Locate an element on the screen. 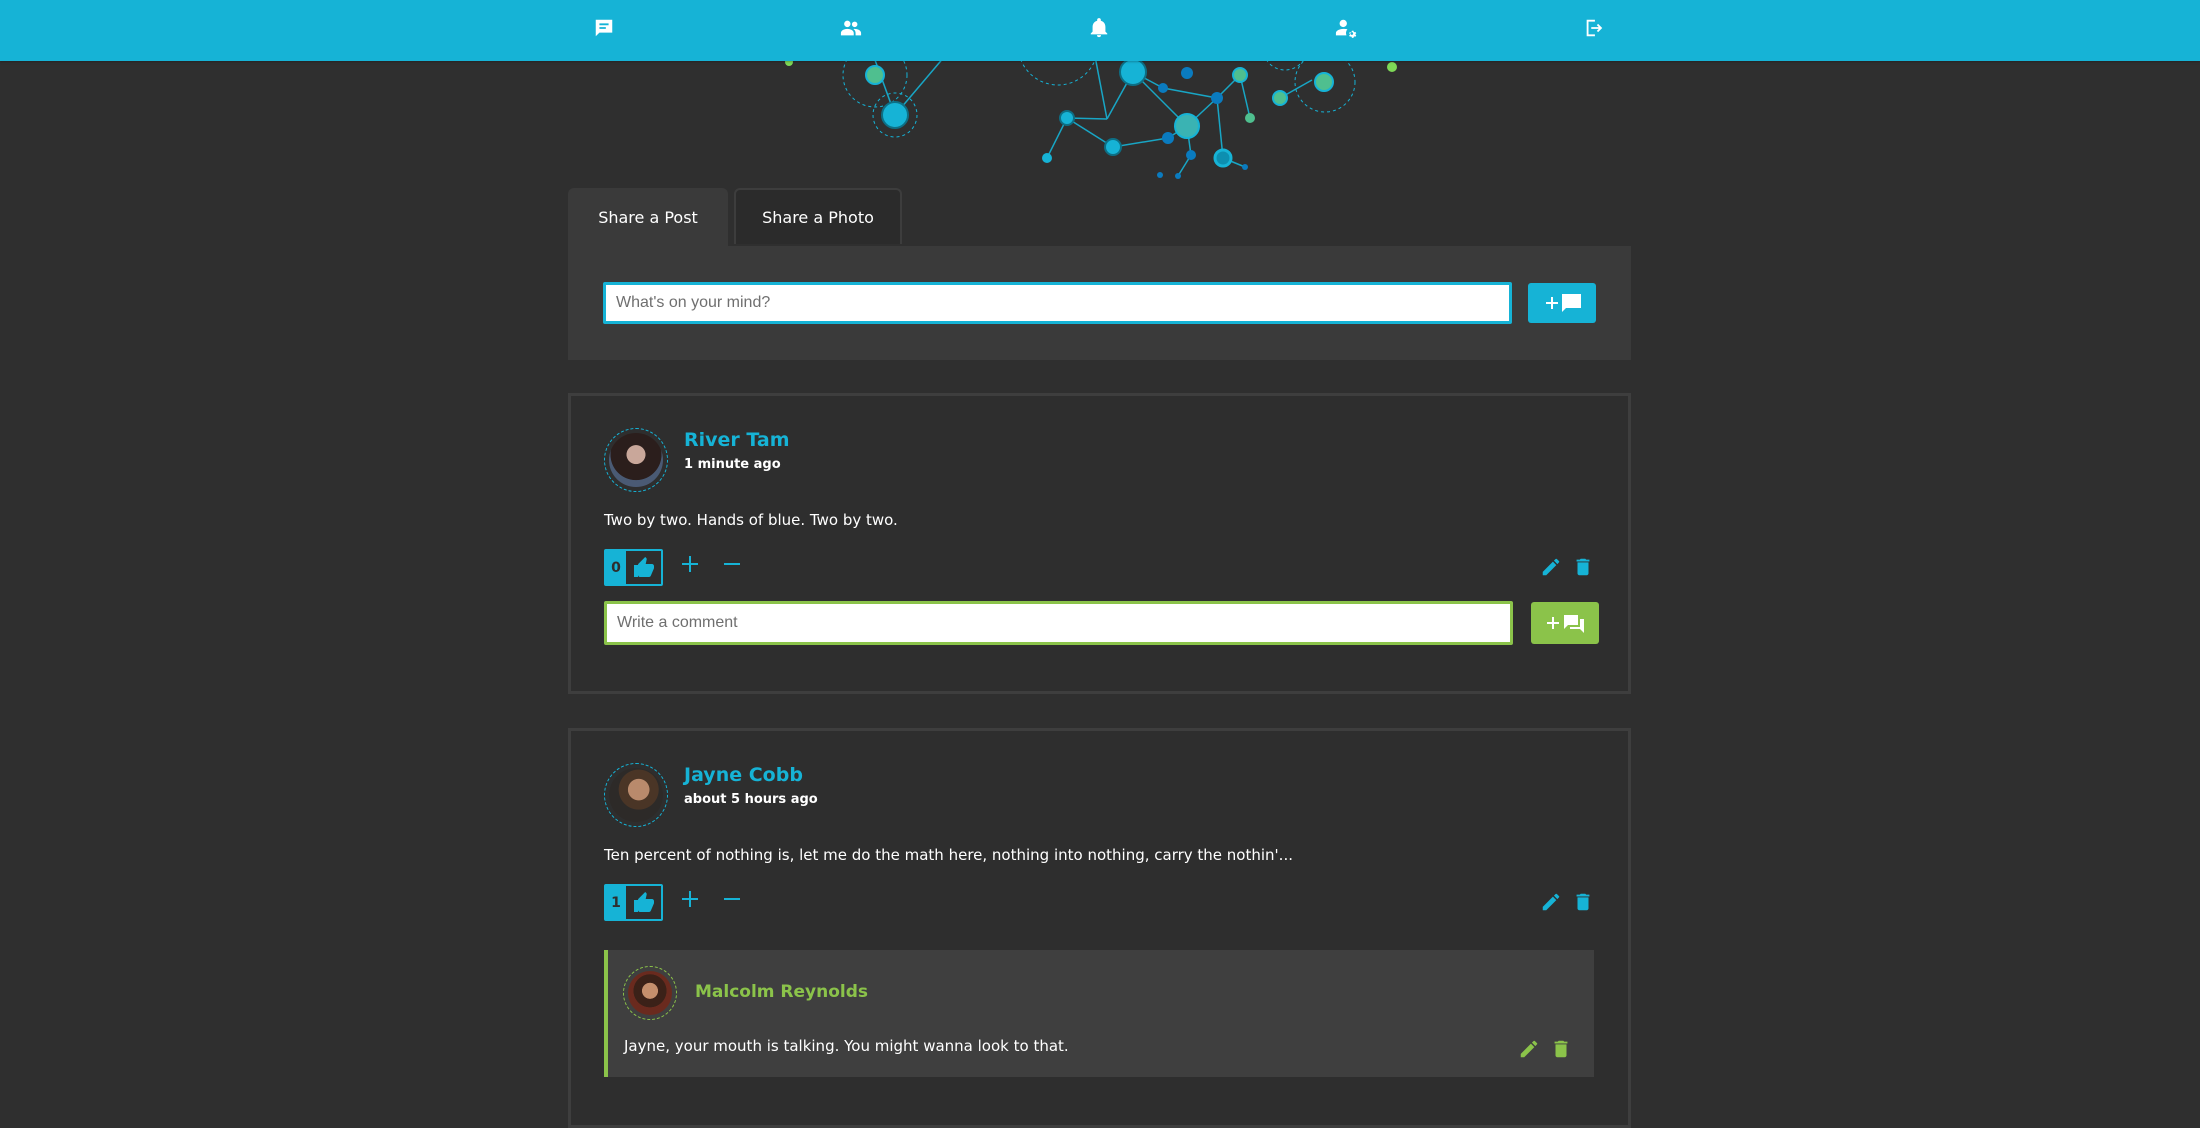 The image size is (2200, 1128). post-timestamp: 1 minute ago is located at coordinates (732, 464).